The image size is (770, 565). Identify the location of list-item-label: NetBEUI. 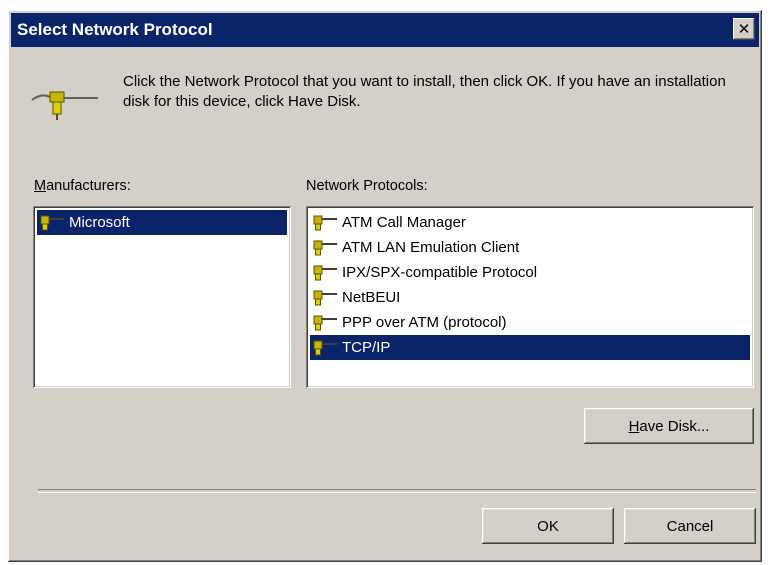
(371, 297).